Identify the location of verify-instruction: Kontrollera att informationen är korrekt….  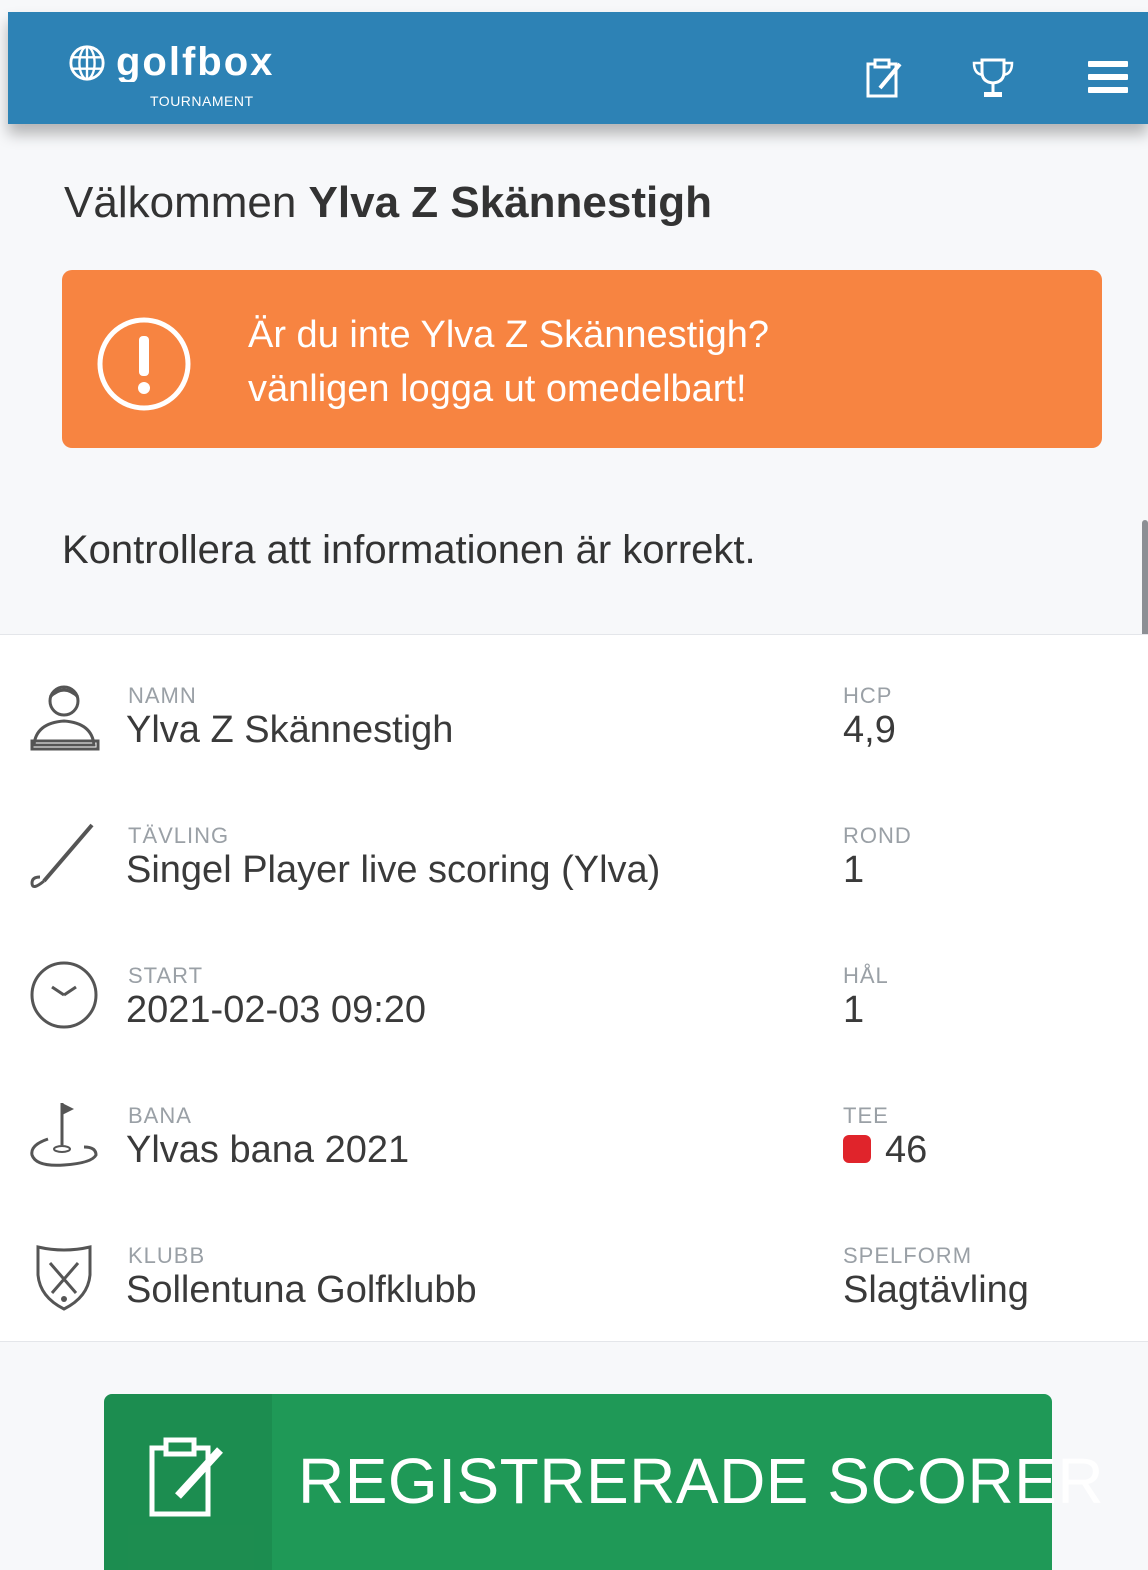
(409, 550).